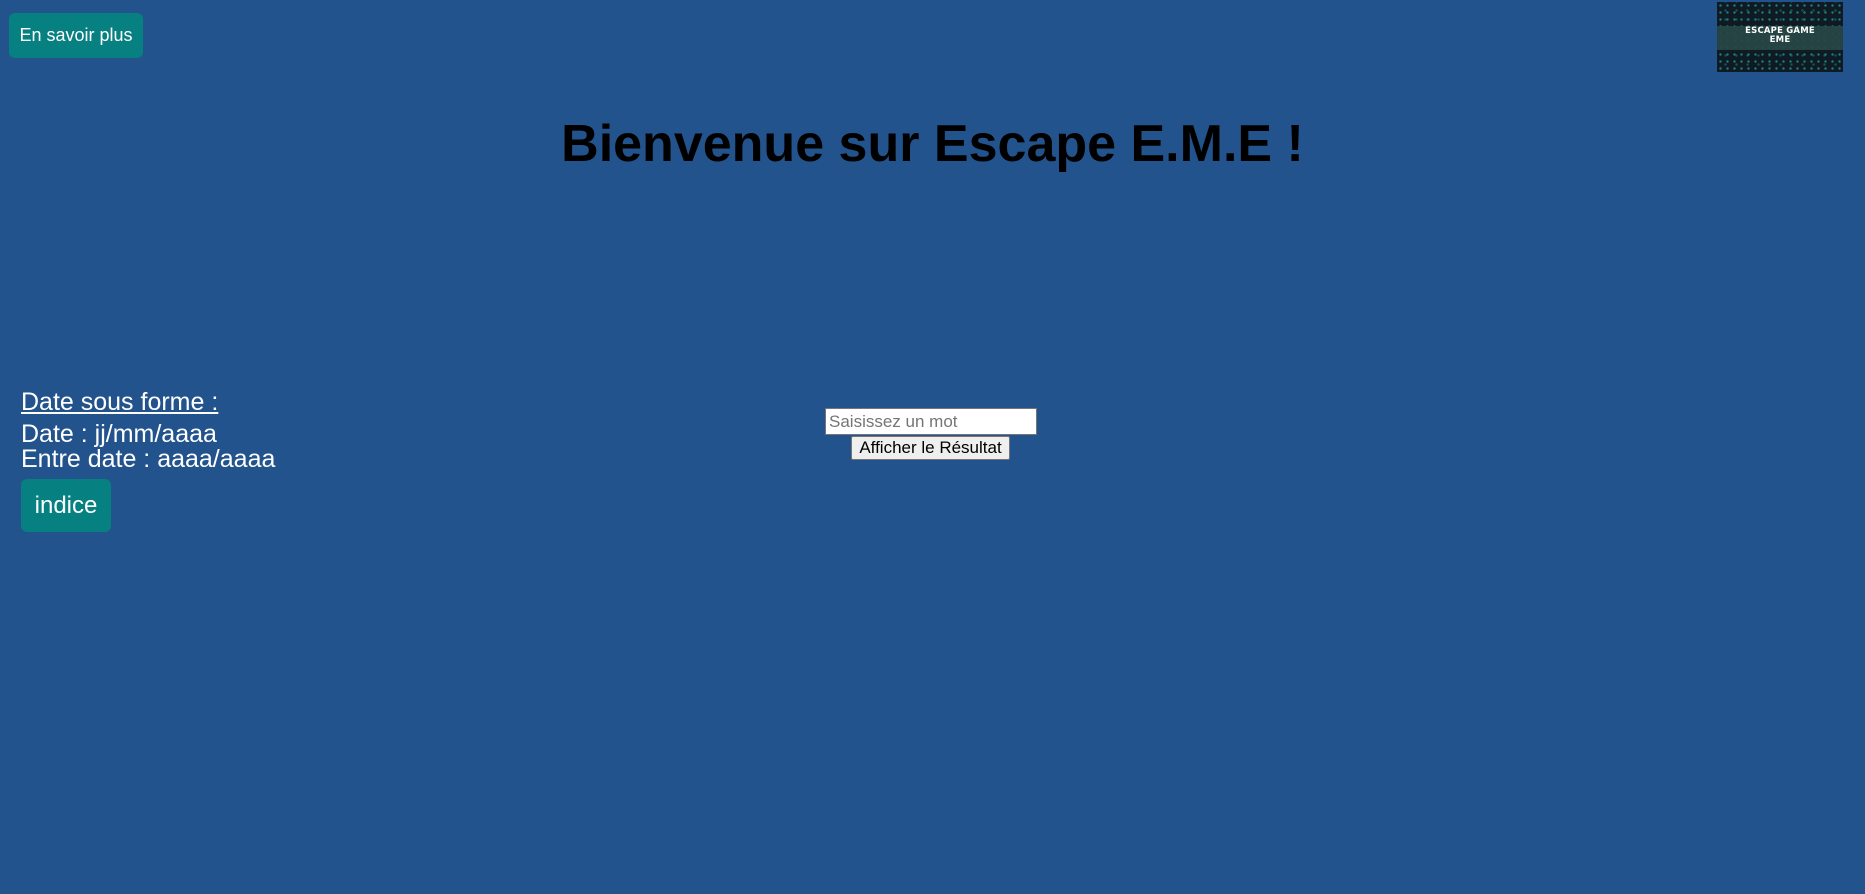 Image resolution: width=1865 pixels, height=894 pixels. I want to click on logo-title: ESCAPE GAME EME, so click(1780, 35).